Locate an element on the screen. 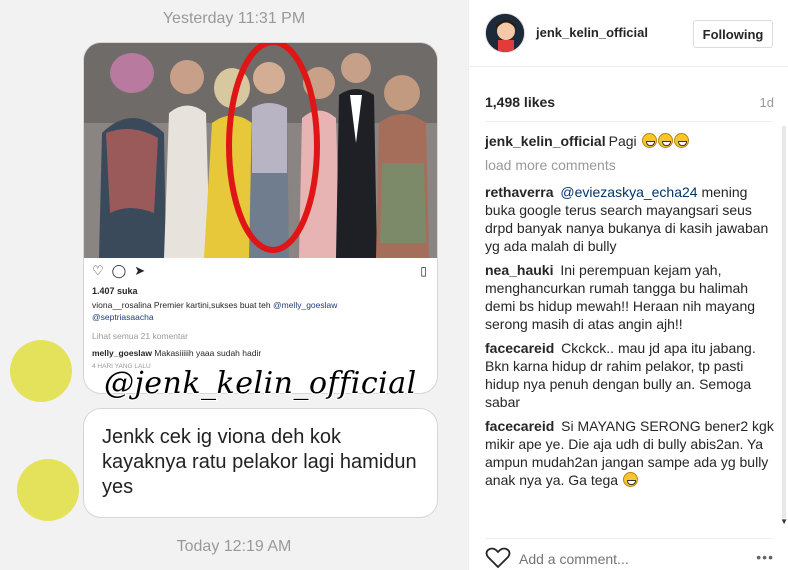 This screenshot has width=788, height=570. caption-user: viona__rosalina is located at coordinates (122, 305).